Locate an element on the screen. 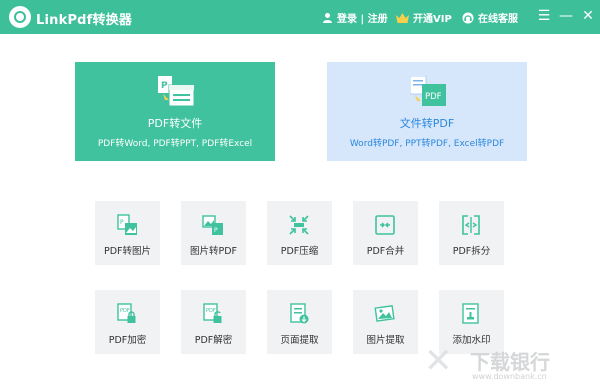  online-service-button: 在线客服 is located at coordinates (490, 17).